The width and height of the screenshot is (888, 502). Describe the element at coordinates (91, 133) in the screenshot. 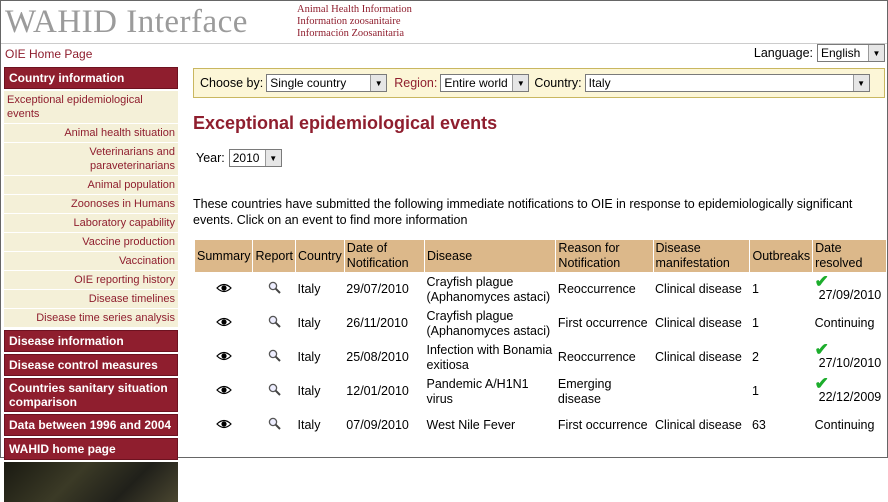

I see `sidebar-item-animal-health-situation: Animal health situation` at that location.